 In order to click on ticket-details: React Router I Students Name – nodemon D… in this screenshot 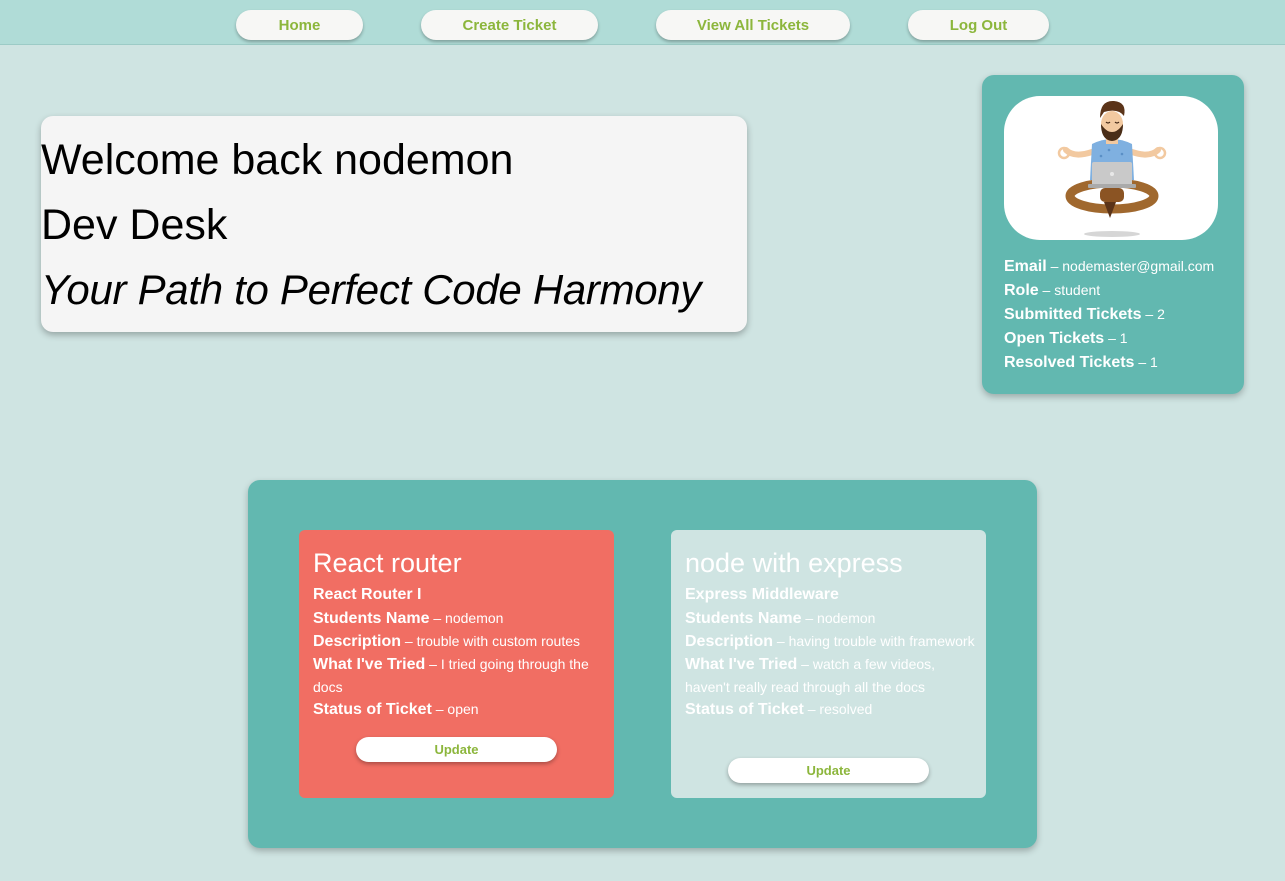, I will do `click(458, 652)`.